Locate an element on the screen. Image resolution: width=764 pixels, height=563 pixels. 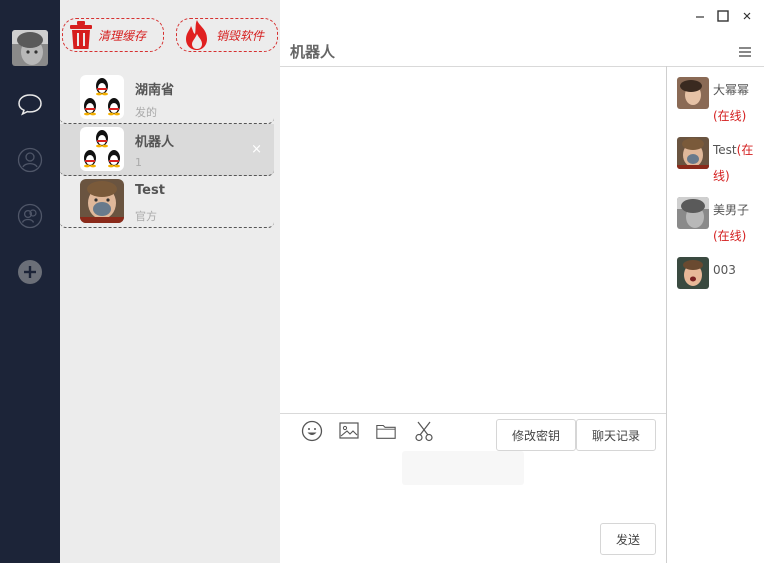
member-name: Test is located at coordinates (725, 150).